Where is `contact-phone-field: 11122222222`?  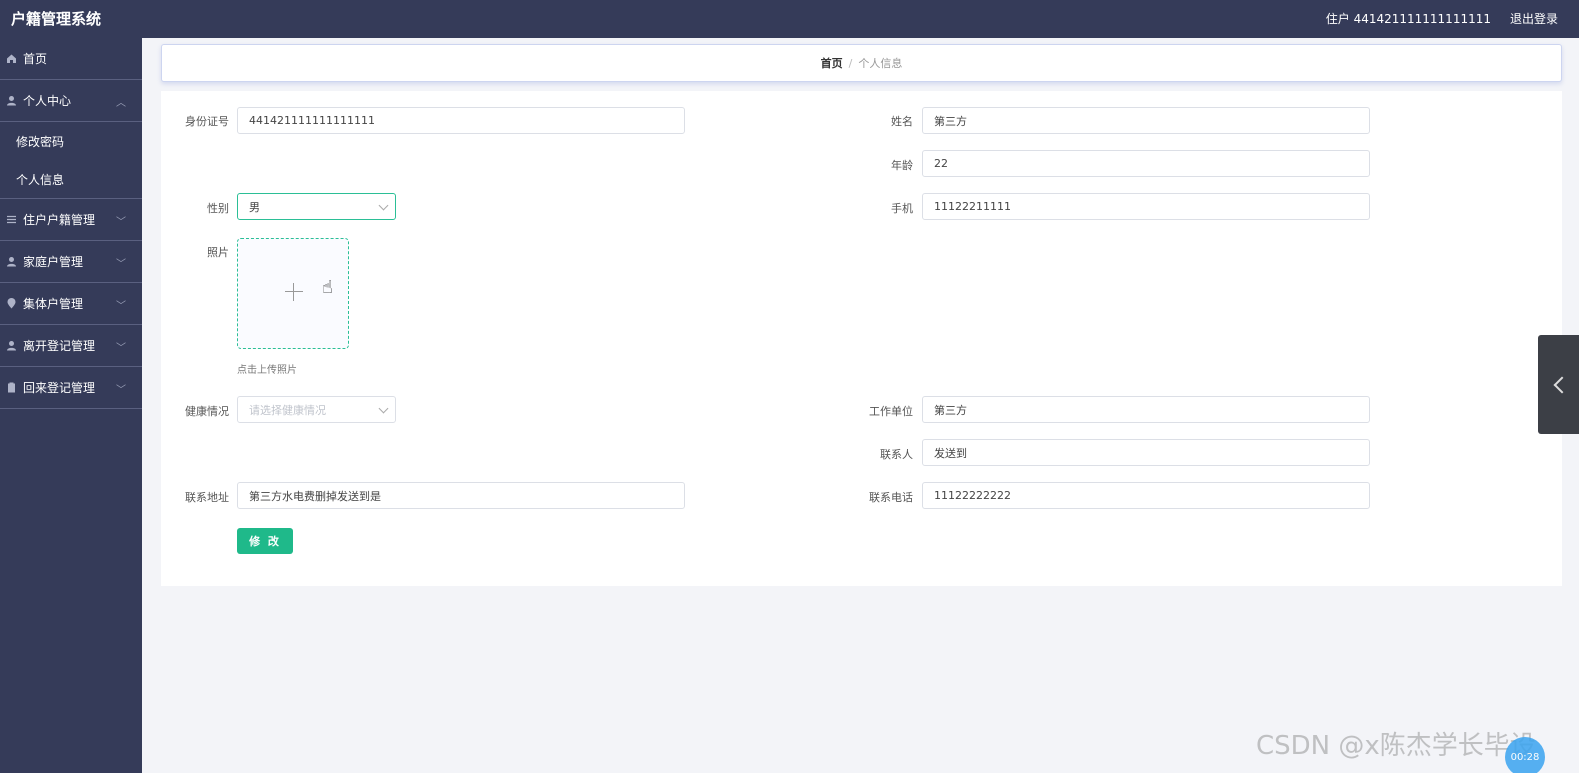
contact-phone-field: 11122222222 is located at coordinates (1146, 495).